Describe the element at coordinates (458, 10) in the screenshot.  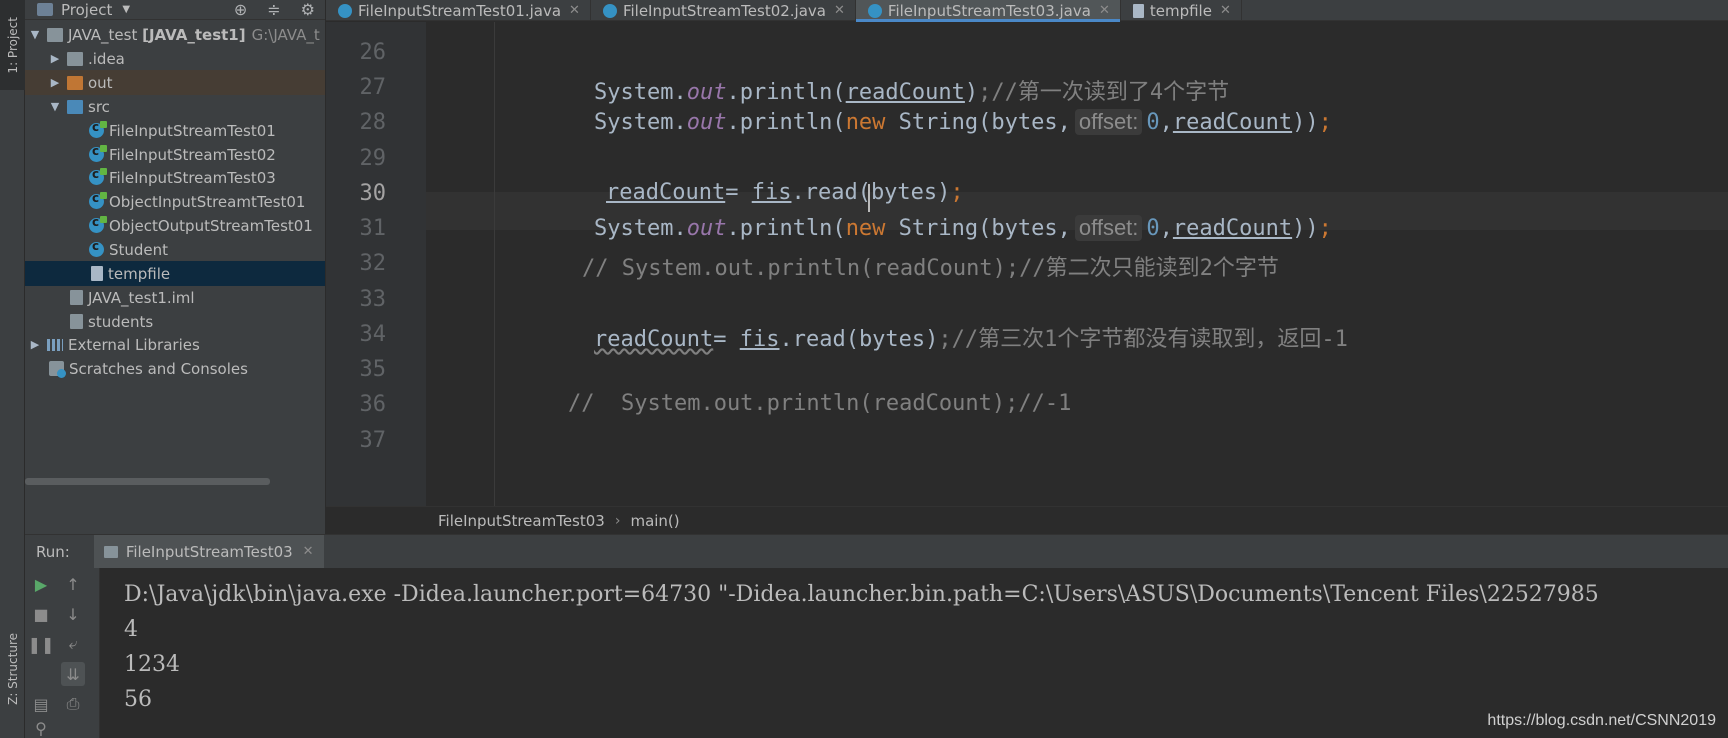
I see `tab-fileinputstreamtest01: FileInputStreamTest01.java ✕` at that location.